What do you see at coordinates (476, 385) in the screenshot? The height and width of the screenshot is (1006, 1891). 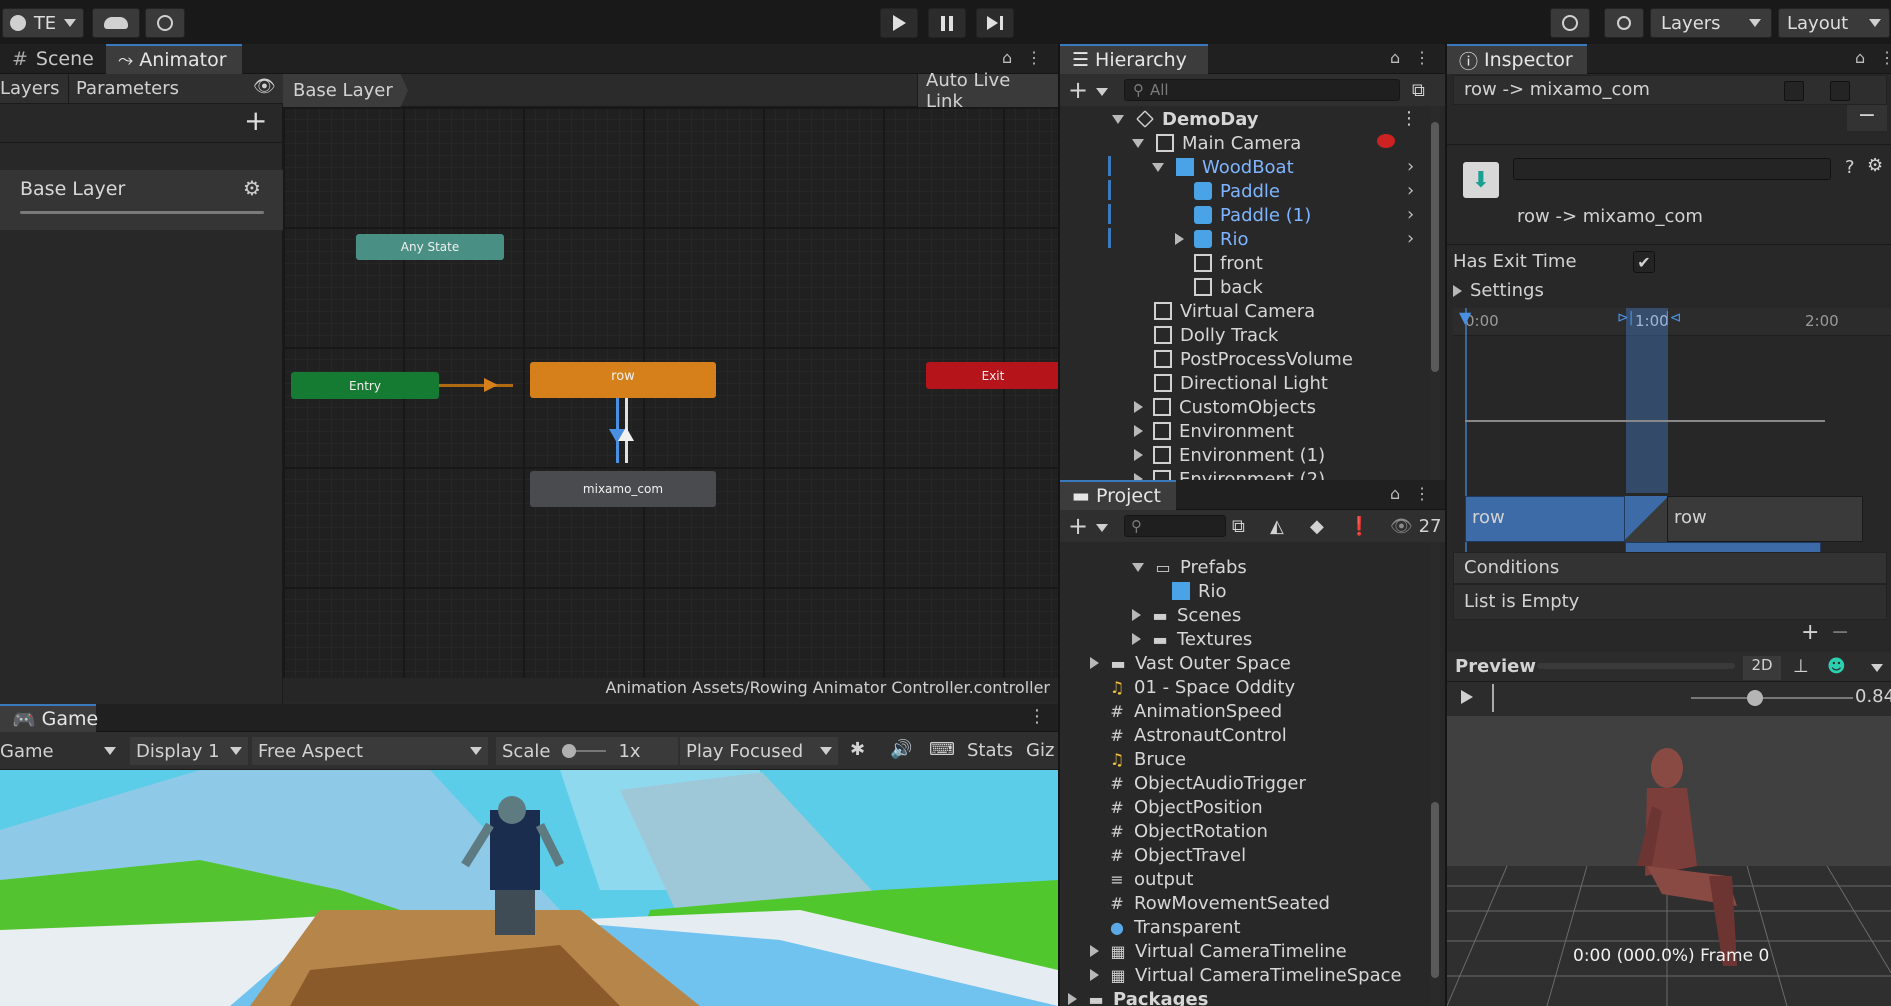 I see `entry-transition-line` at bounding box center [476, 385].